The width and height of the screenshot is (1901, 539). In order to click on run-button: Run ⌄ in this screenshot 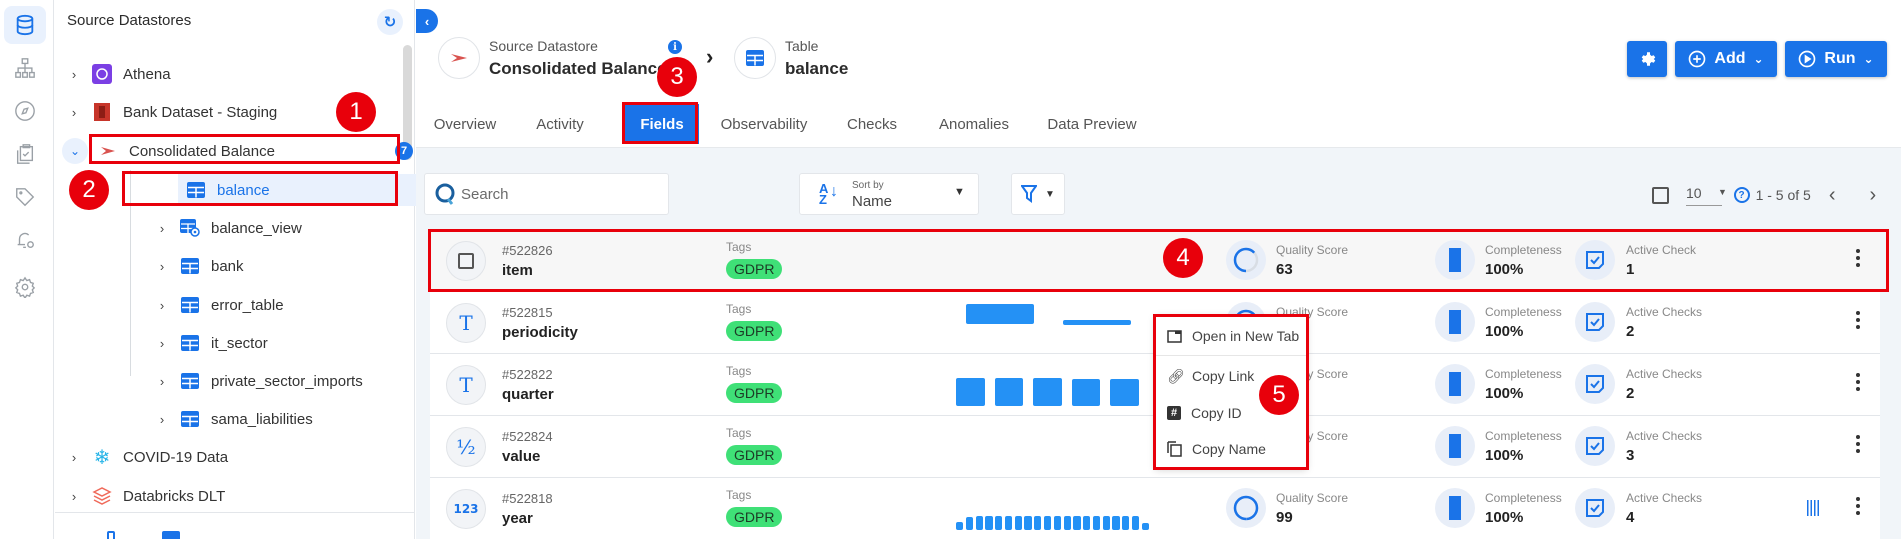, I will do `click(1836, 59)`.